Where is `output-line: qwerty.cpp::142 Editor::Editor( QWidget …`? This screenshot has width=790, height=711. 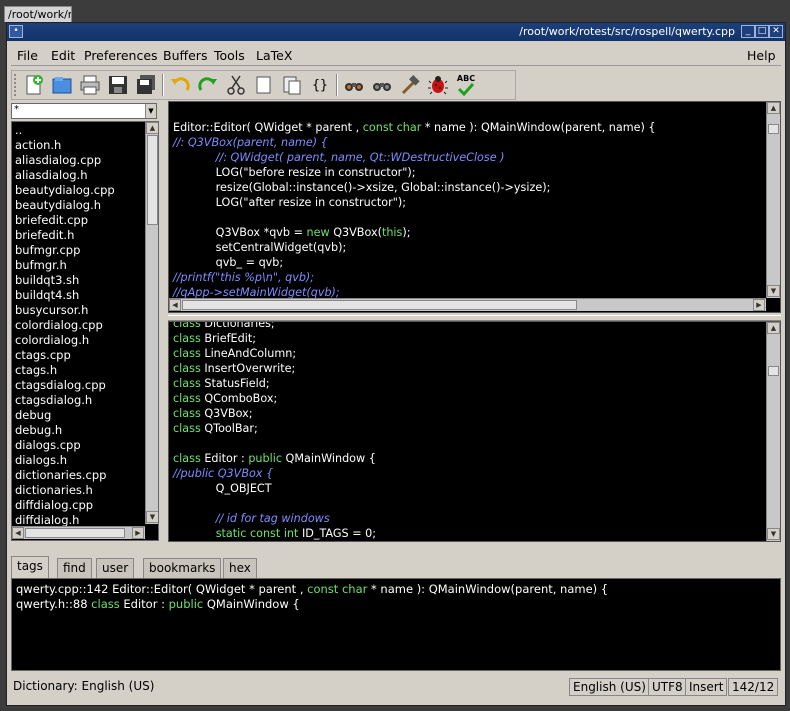 output-line: qwerty.cpp::142 Editor::Editor( QWidget … is located at coordinates (312, 589).